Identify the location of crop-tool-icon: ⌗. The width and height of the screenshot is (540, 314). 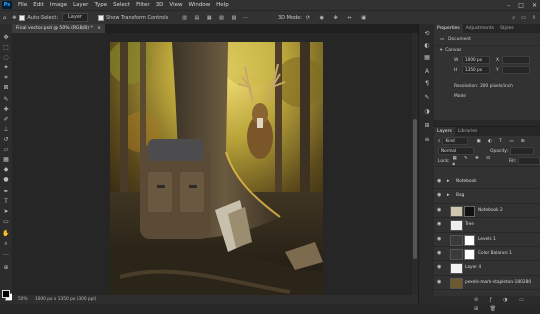
(6, 77).